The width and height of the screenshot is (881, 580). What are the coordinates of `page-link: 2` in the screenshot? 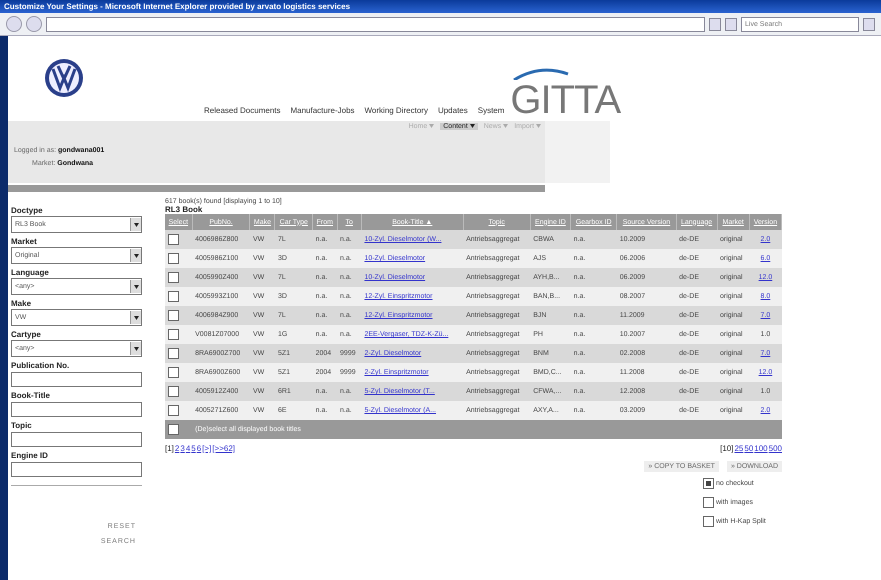 It's located at (177, 448).